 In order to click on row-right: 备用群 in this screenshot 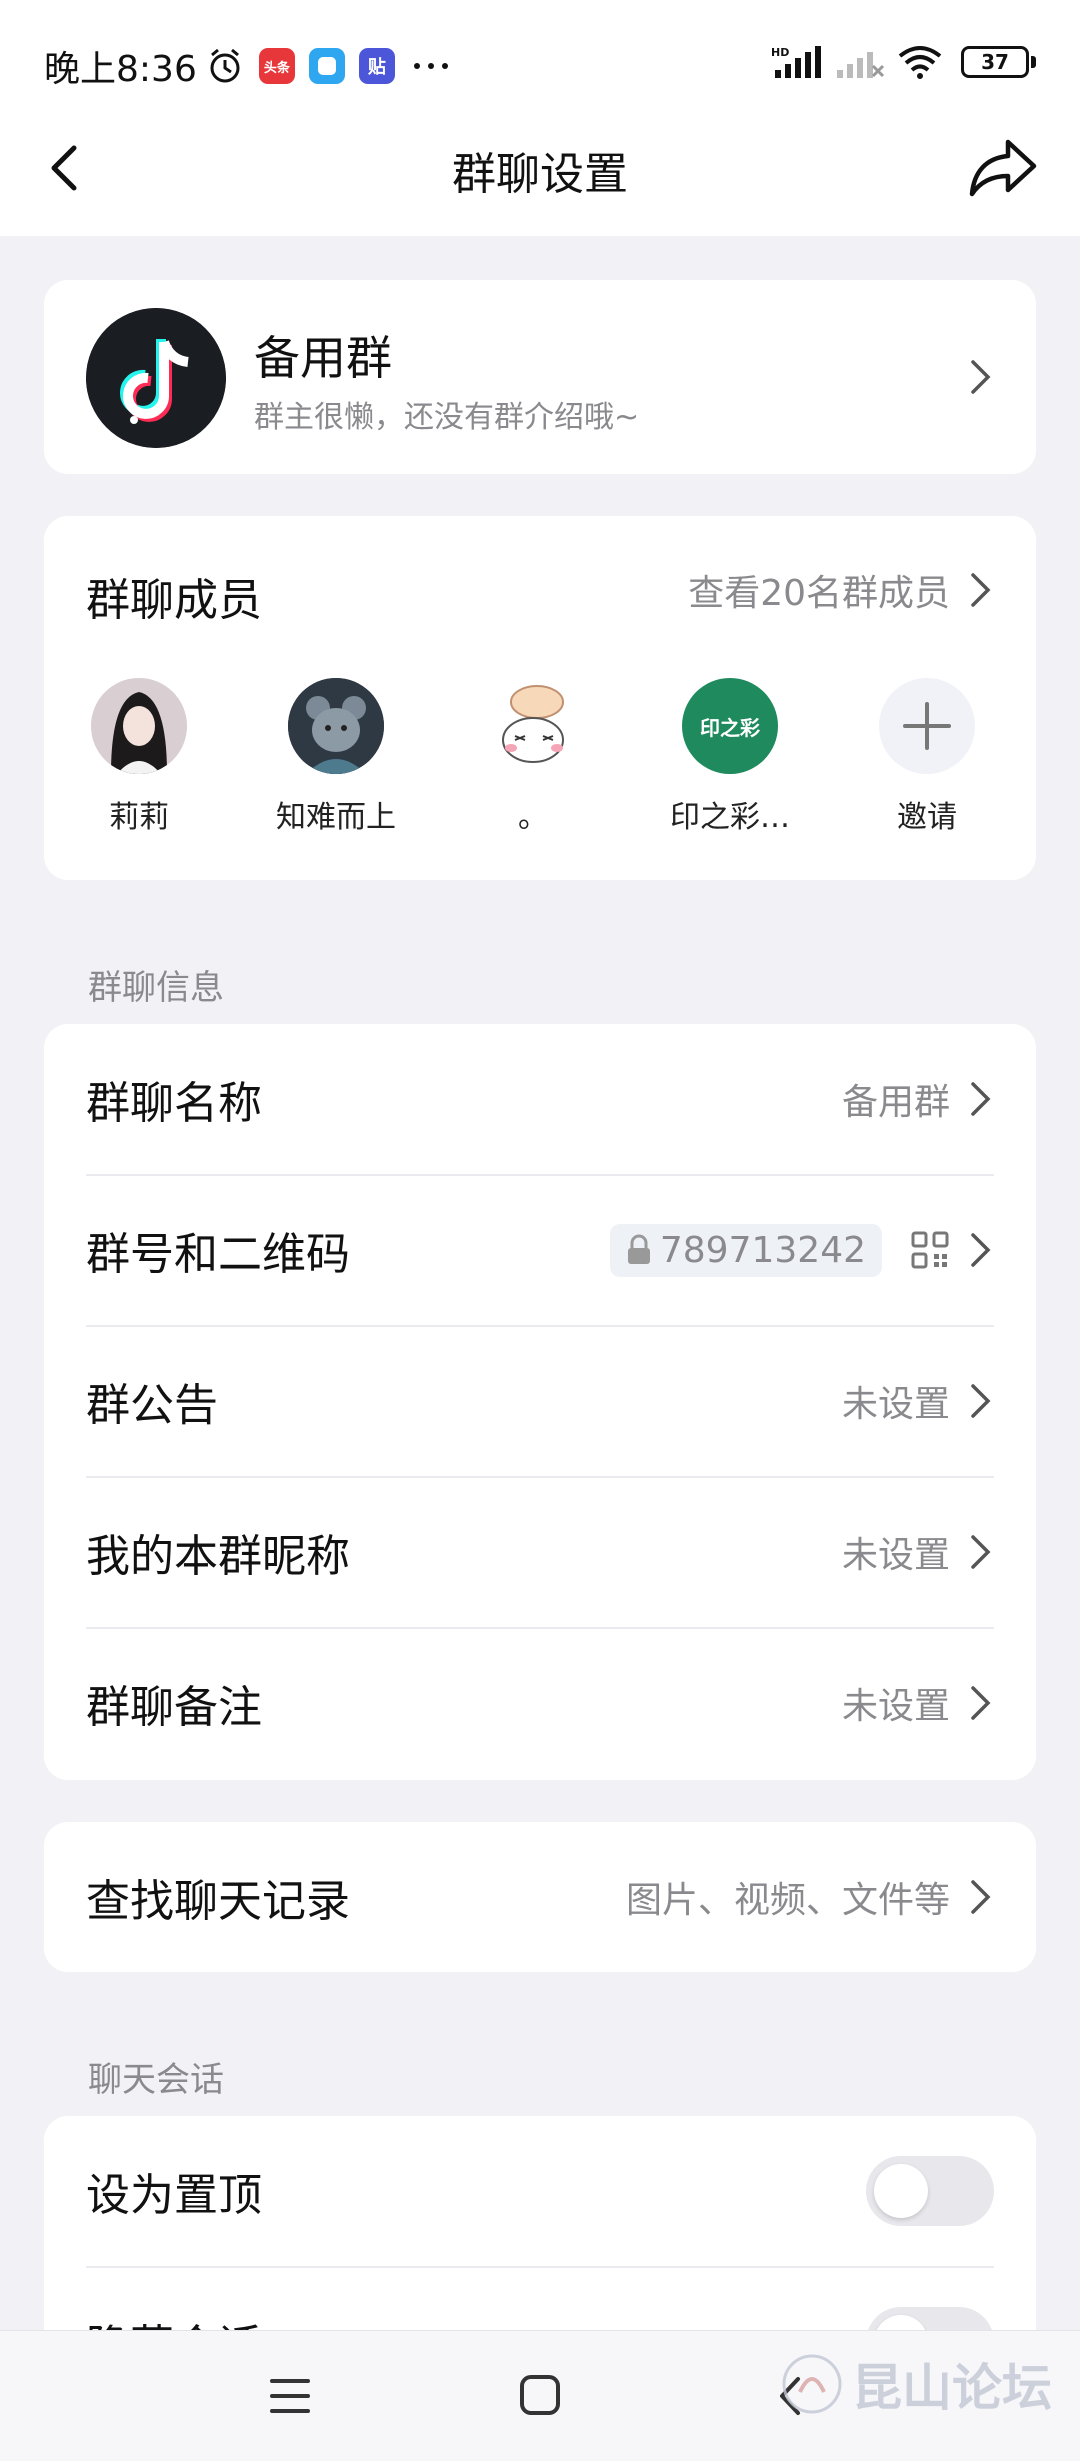, I will do `click(918, 1099)`.